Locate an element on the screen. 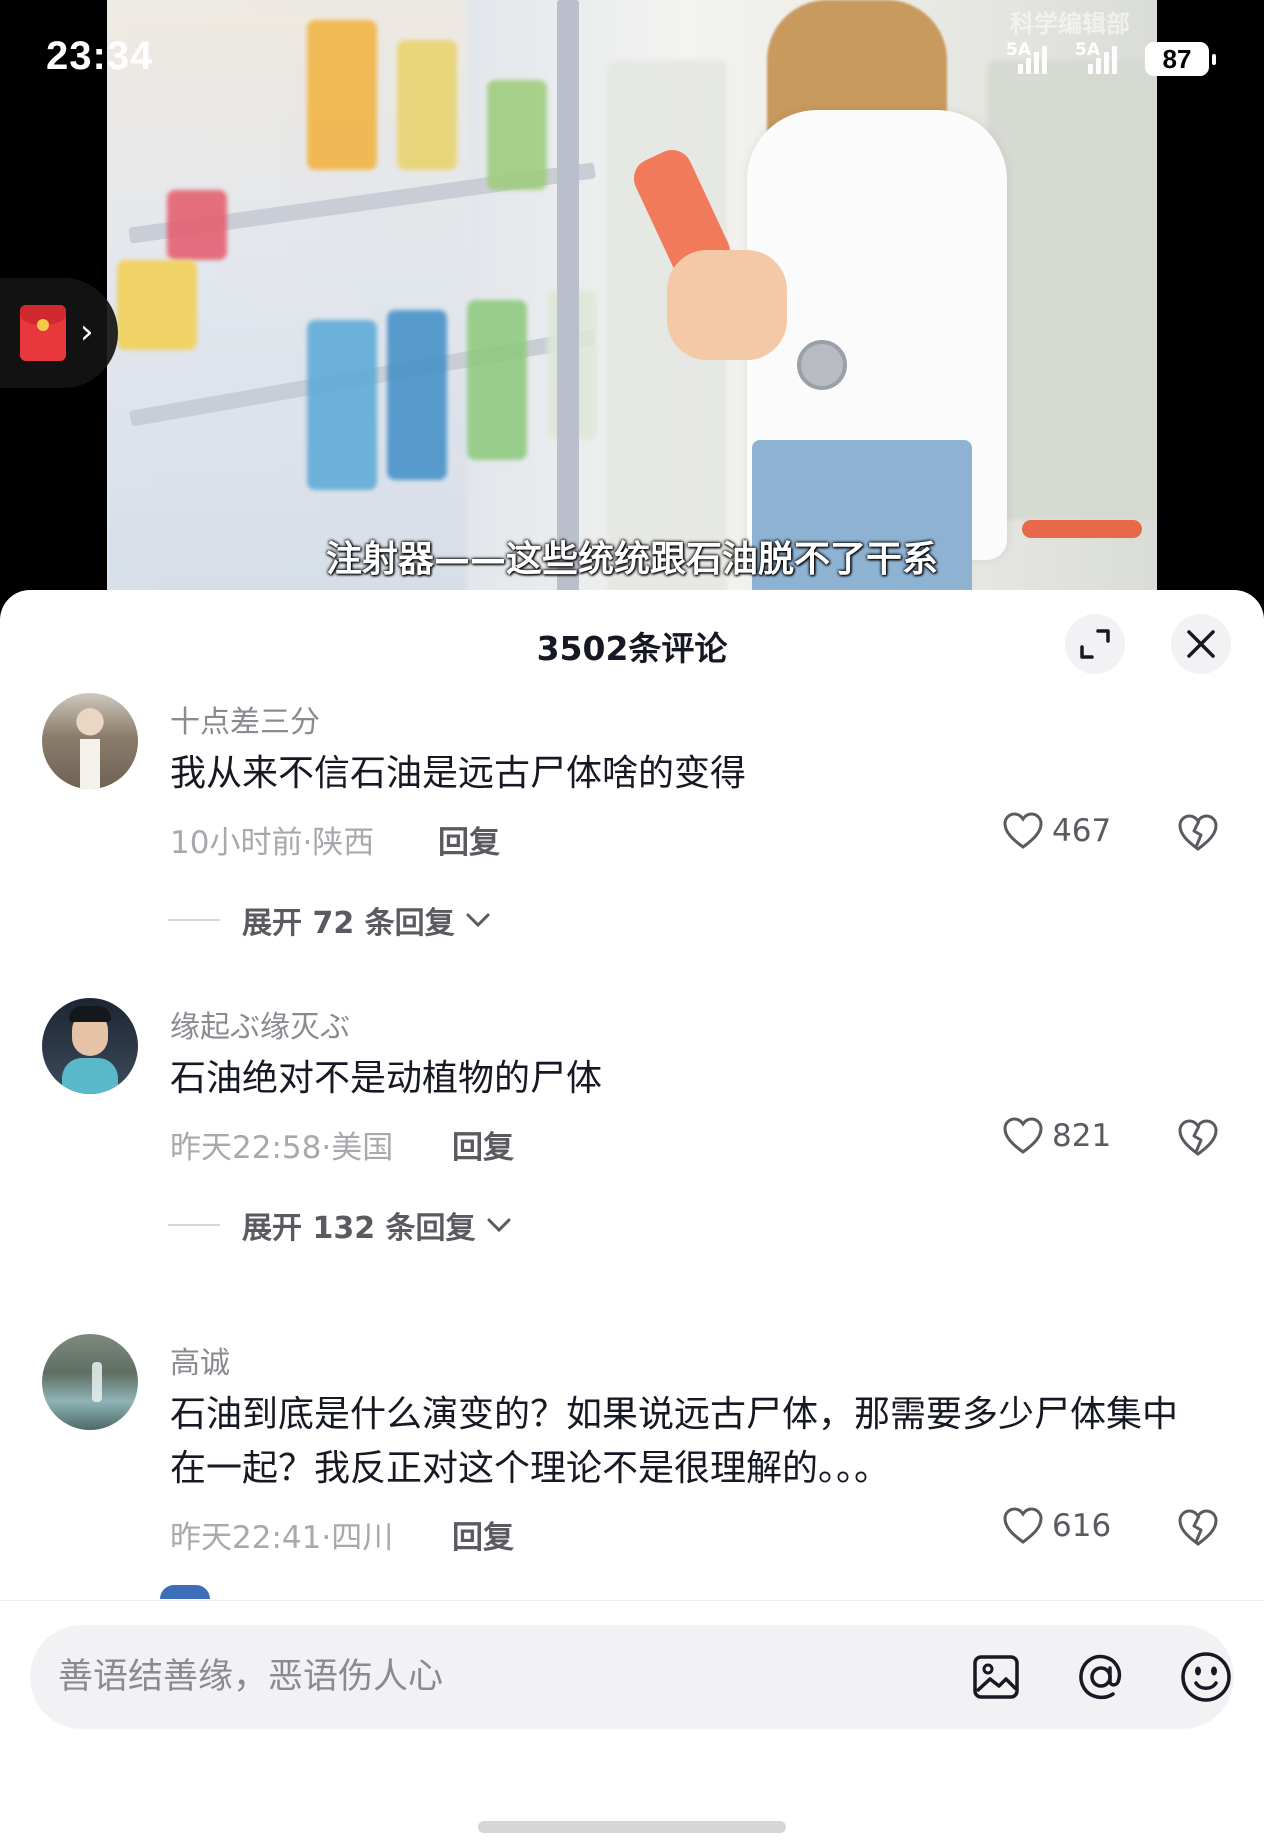  emoji-button is located at coordinates (1206, 1677).